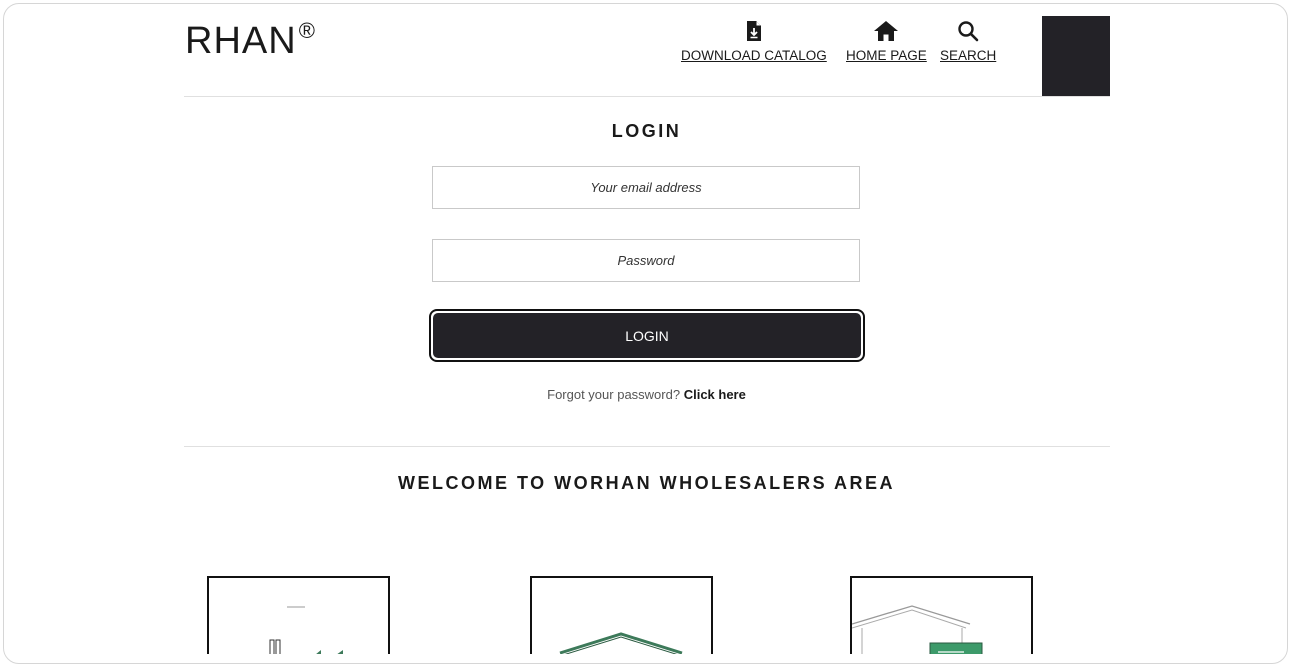 The image size is (1291, 667). What do you see at coordinates (715, 394) in the screenshot?
I see `forgot-password-link: Click here` at bounding box center [715, 394].